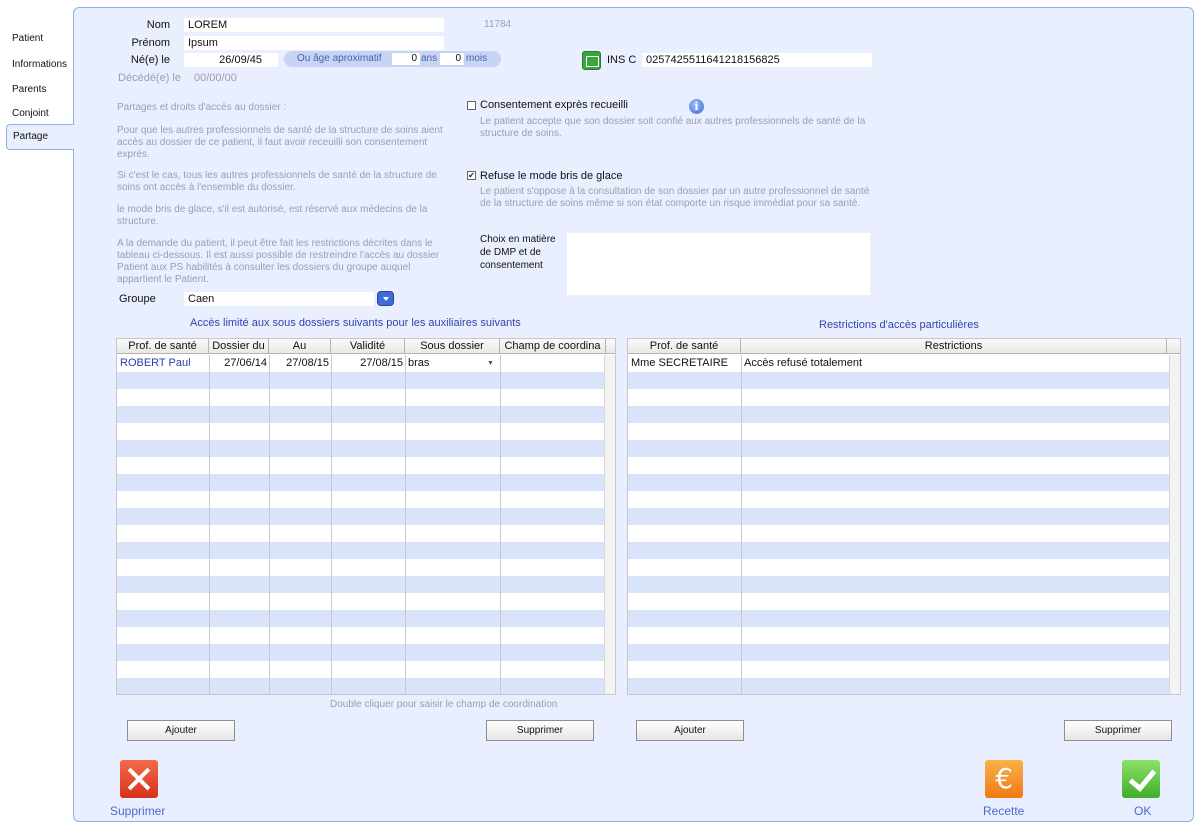 The width and height of the screenshot is (1200, 834). What do you see at coordinates (718, 264) in the screenshot?
I see `choix-textarea` at bounding box center [718, 264].